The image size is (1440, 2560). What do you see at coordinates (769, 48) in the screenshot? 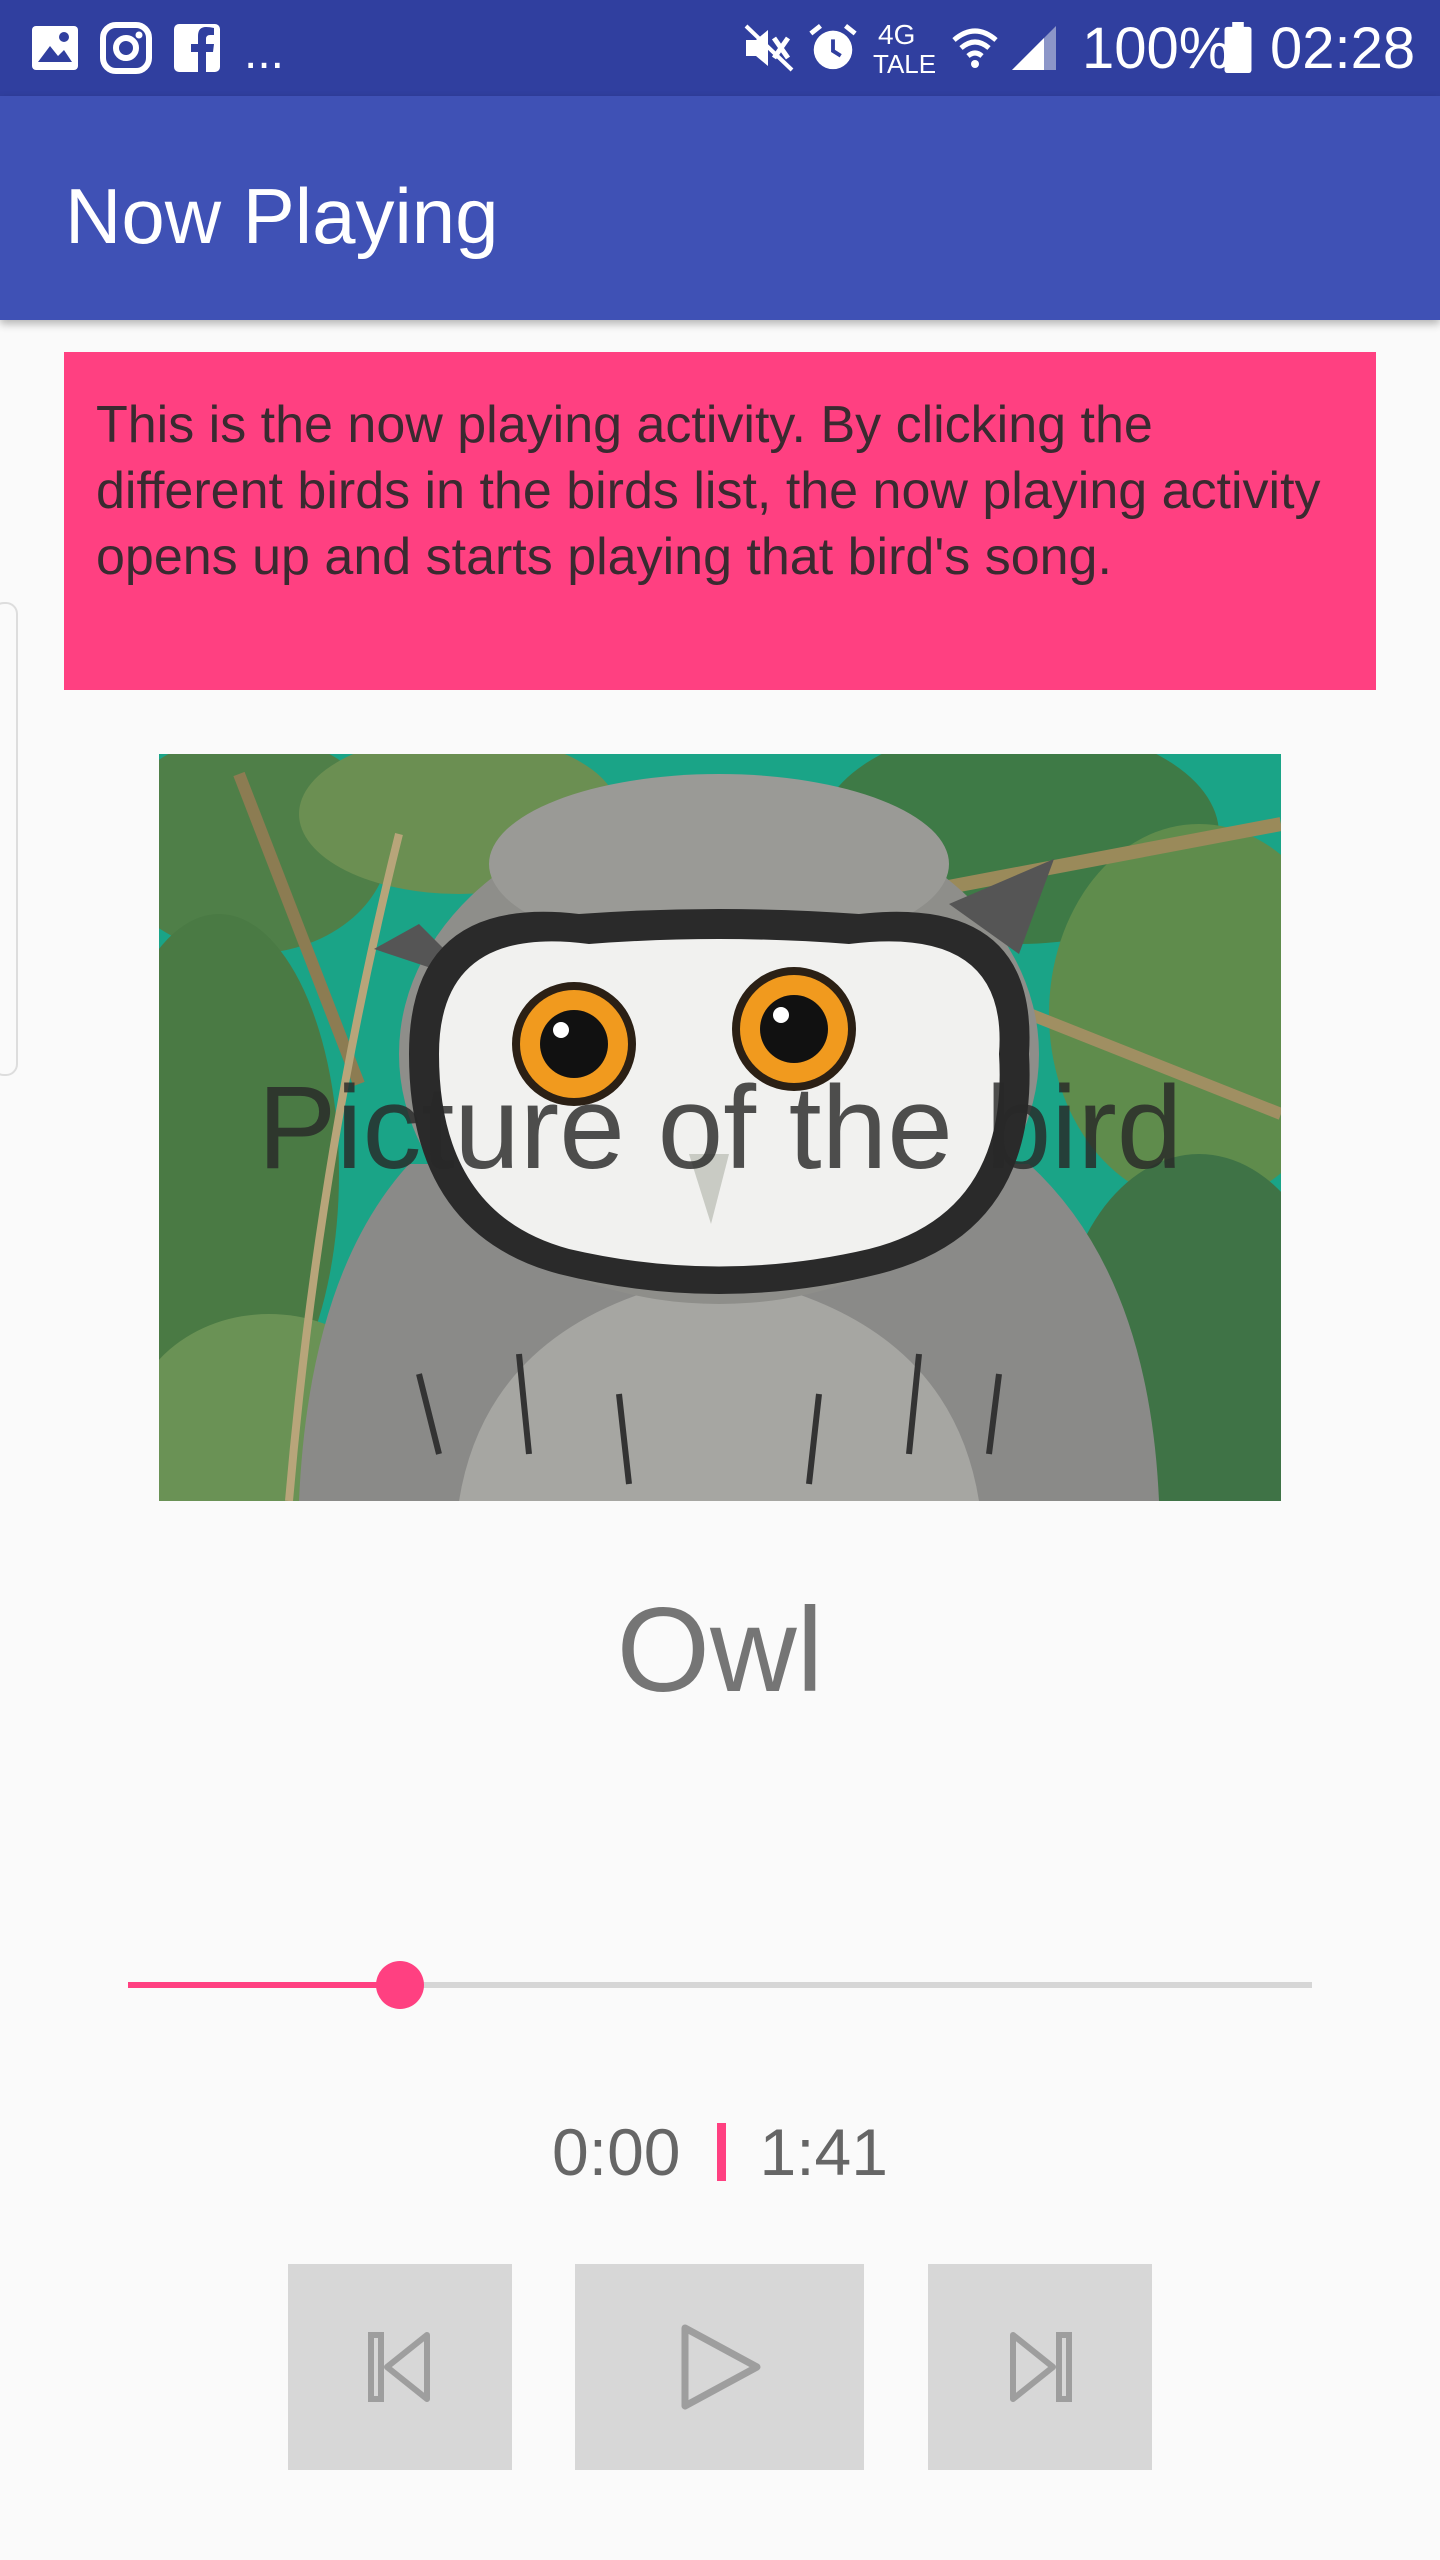
I see `mute-icon` at bounding box center [769, 48].